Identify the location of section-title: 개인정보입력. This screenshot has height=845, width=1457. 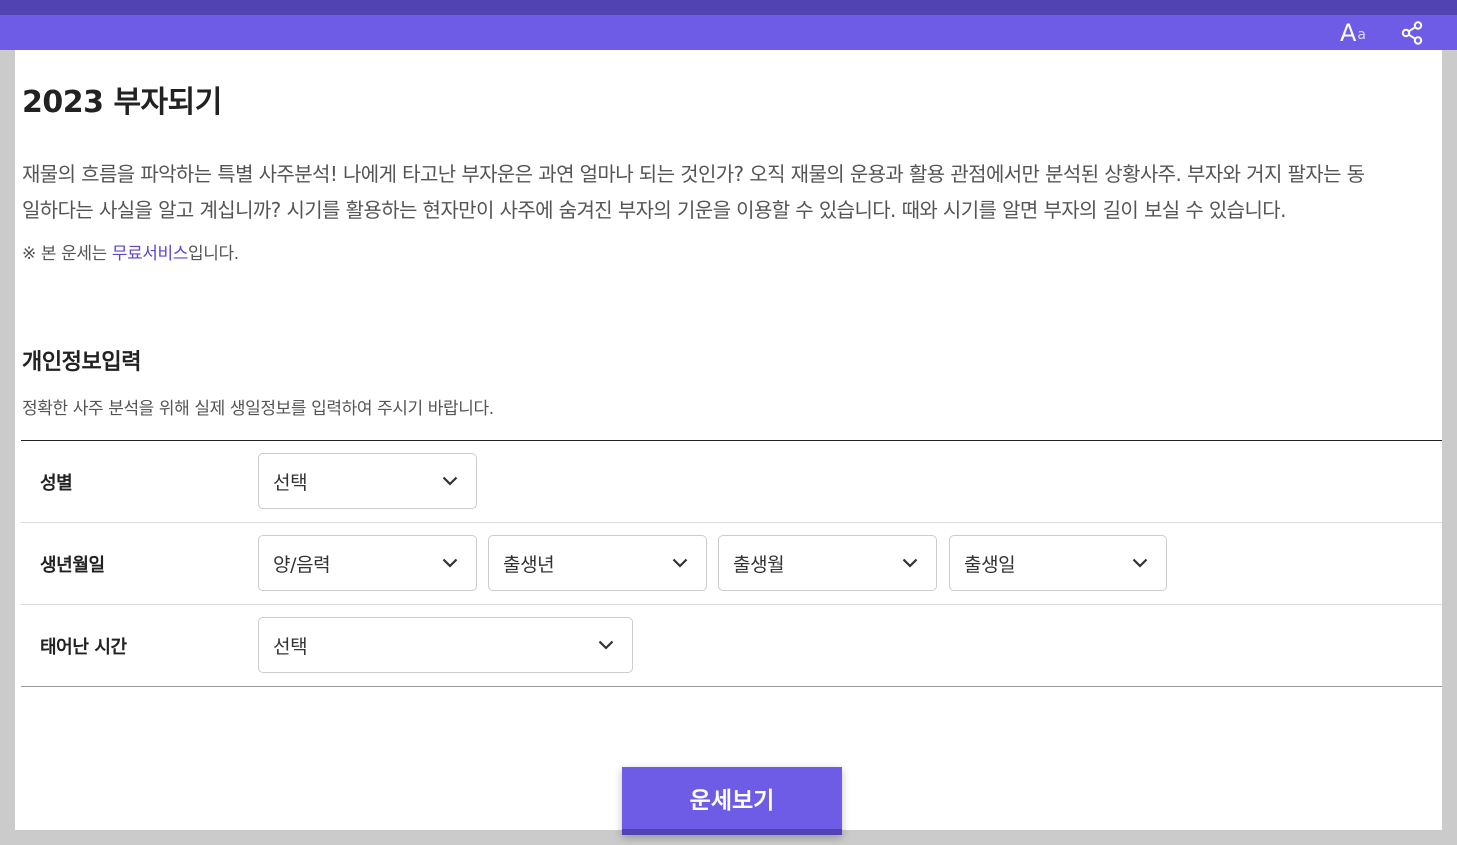
(82, 362).